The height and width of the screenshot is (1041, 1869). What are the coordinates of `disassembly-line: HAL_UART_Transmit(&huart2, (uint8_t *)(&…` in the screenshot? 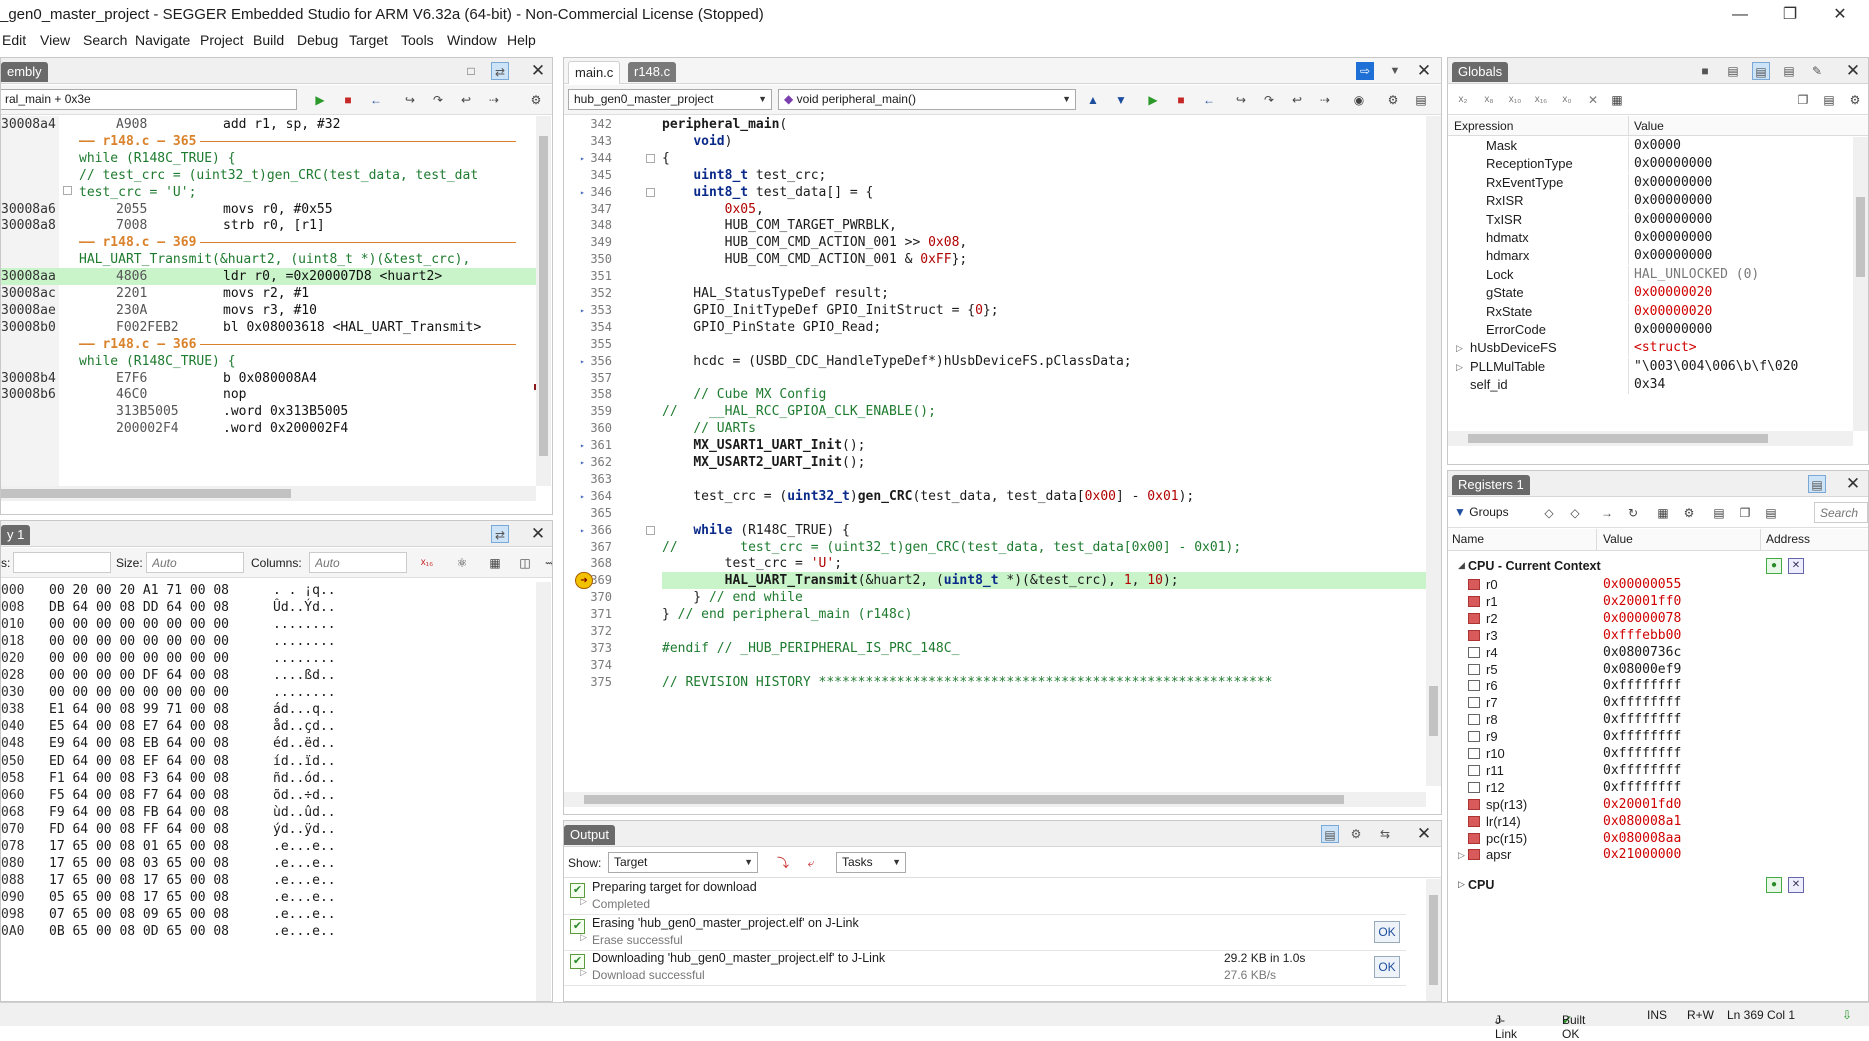 It's located at (268, 259).